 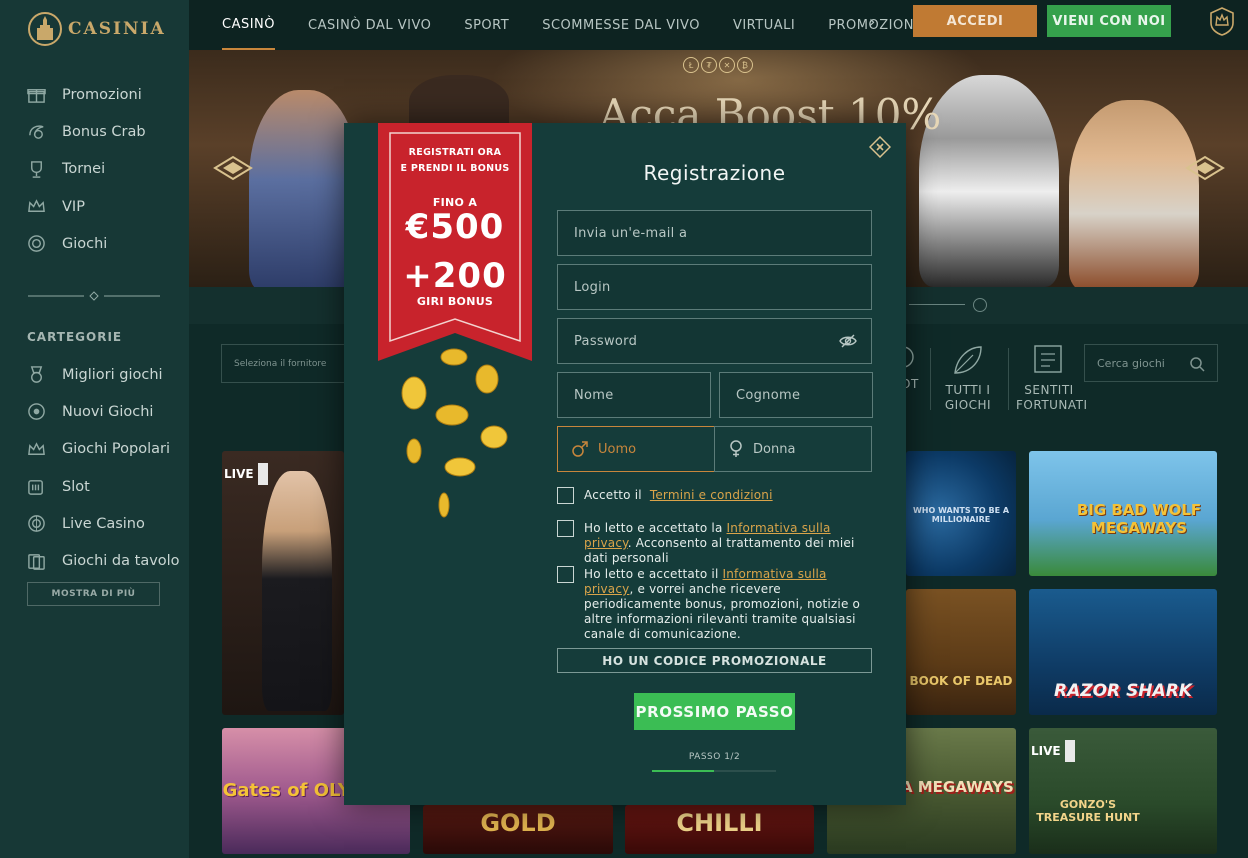 What do you see at coordinates (84, 169) in the screenshot?
I see `sidebar-item-label: Tornei` at bounding box center [84, 169].